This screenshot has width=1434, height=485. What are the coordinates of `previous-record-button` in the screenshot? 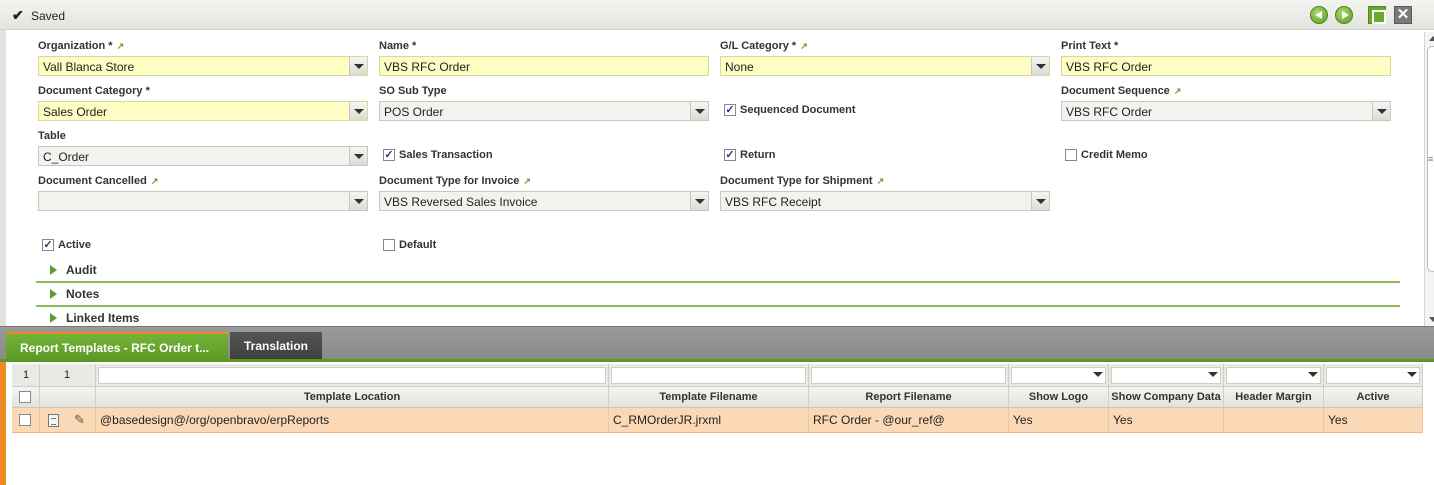 It's located at (1319, 15).